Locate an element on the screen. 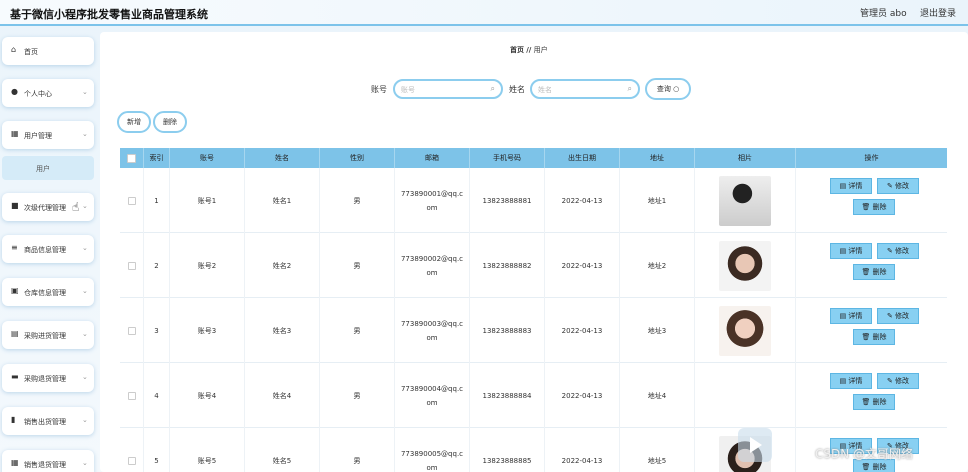 This screenshot has height=472, width=968. header-birth-date: 出生日期 is located at coordinates (582, 158).